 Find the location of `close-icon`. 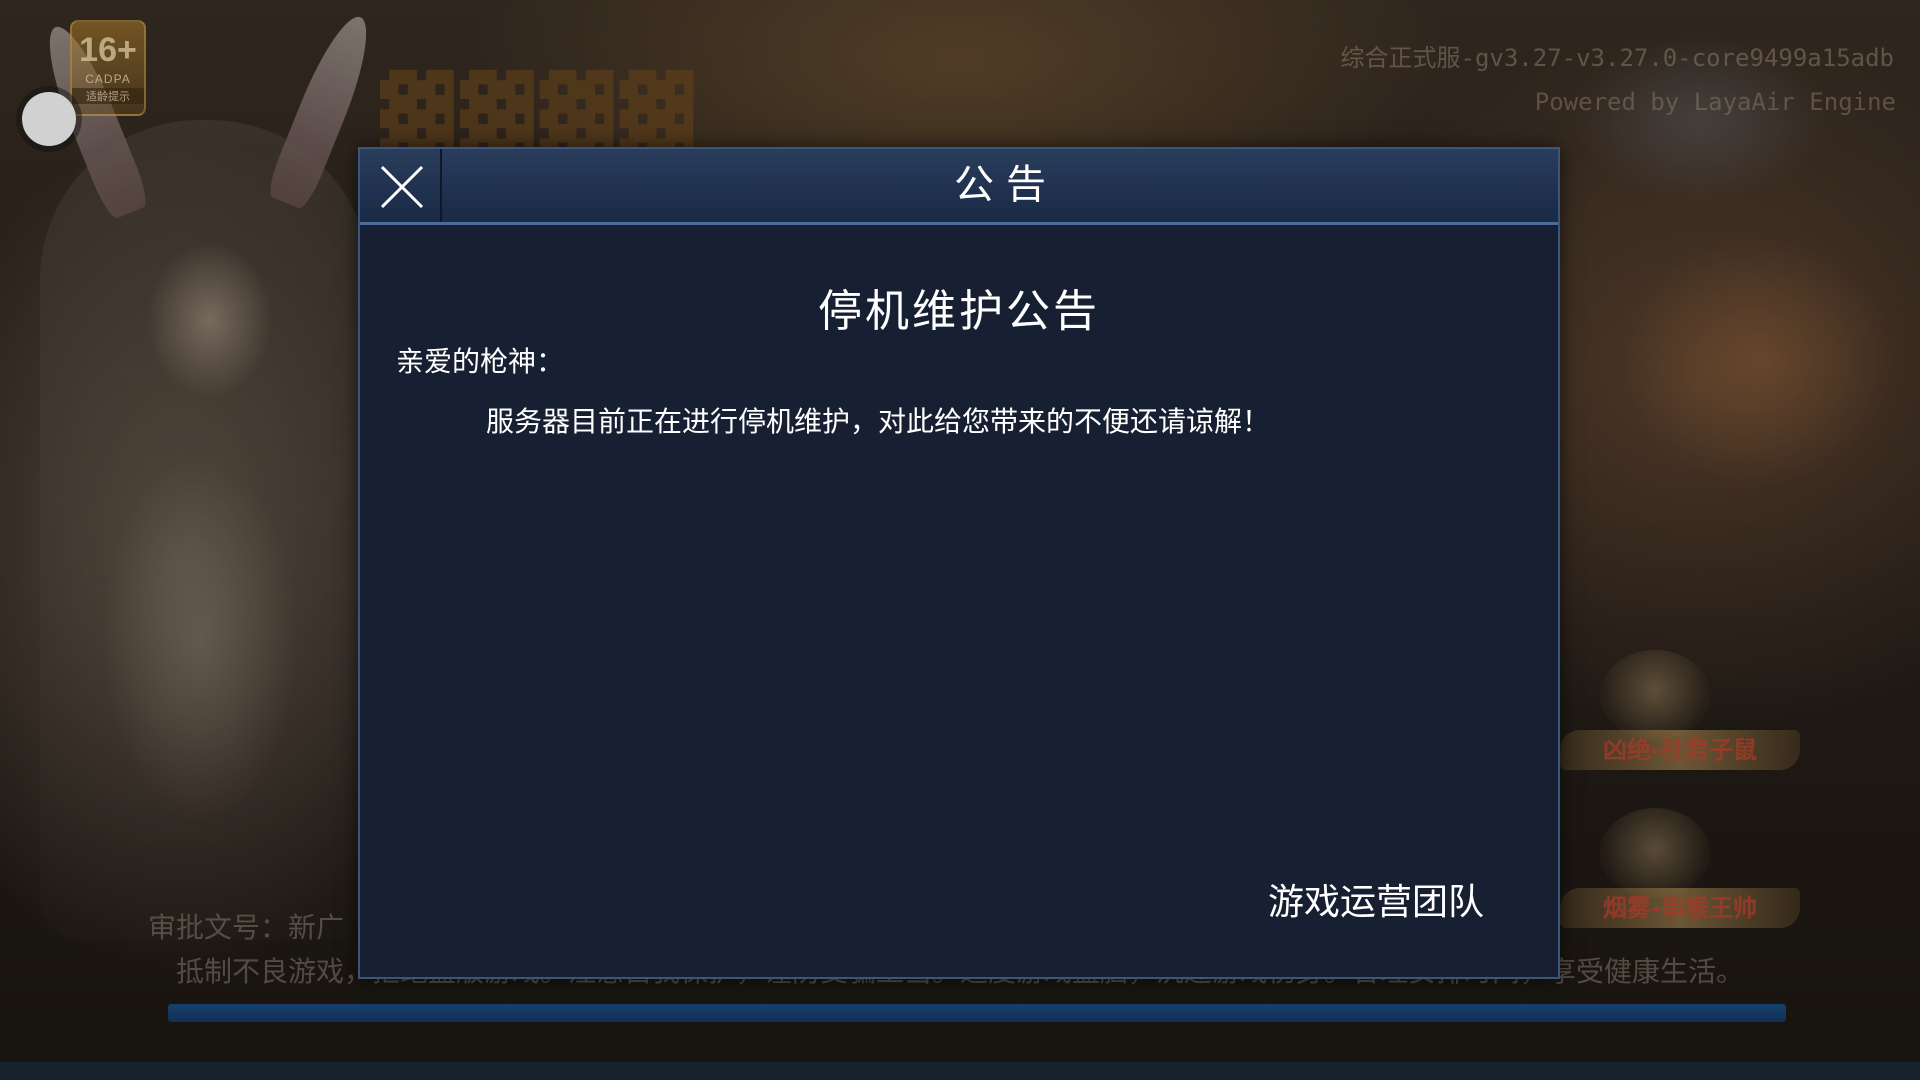

close-icon is located at coordinates (402, 187).